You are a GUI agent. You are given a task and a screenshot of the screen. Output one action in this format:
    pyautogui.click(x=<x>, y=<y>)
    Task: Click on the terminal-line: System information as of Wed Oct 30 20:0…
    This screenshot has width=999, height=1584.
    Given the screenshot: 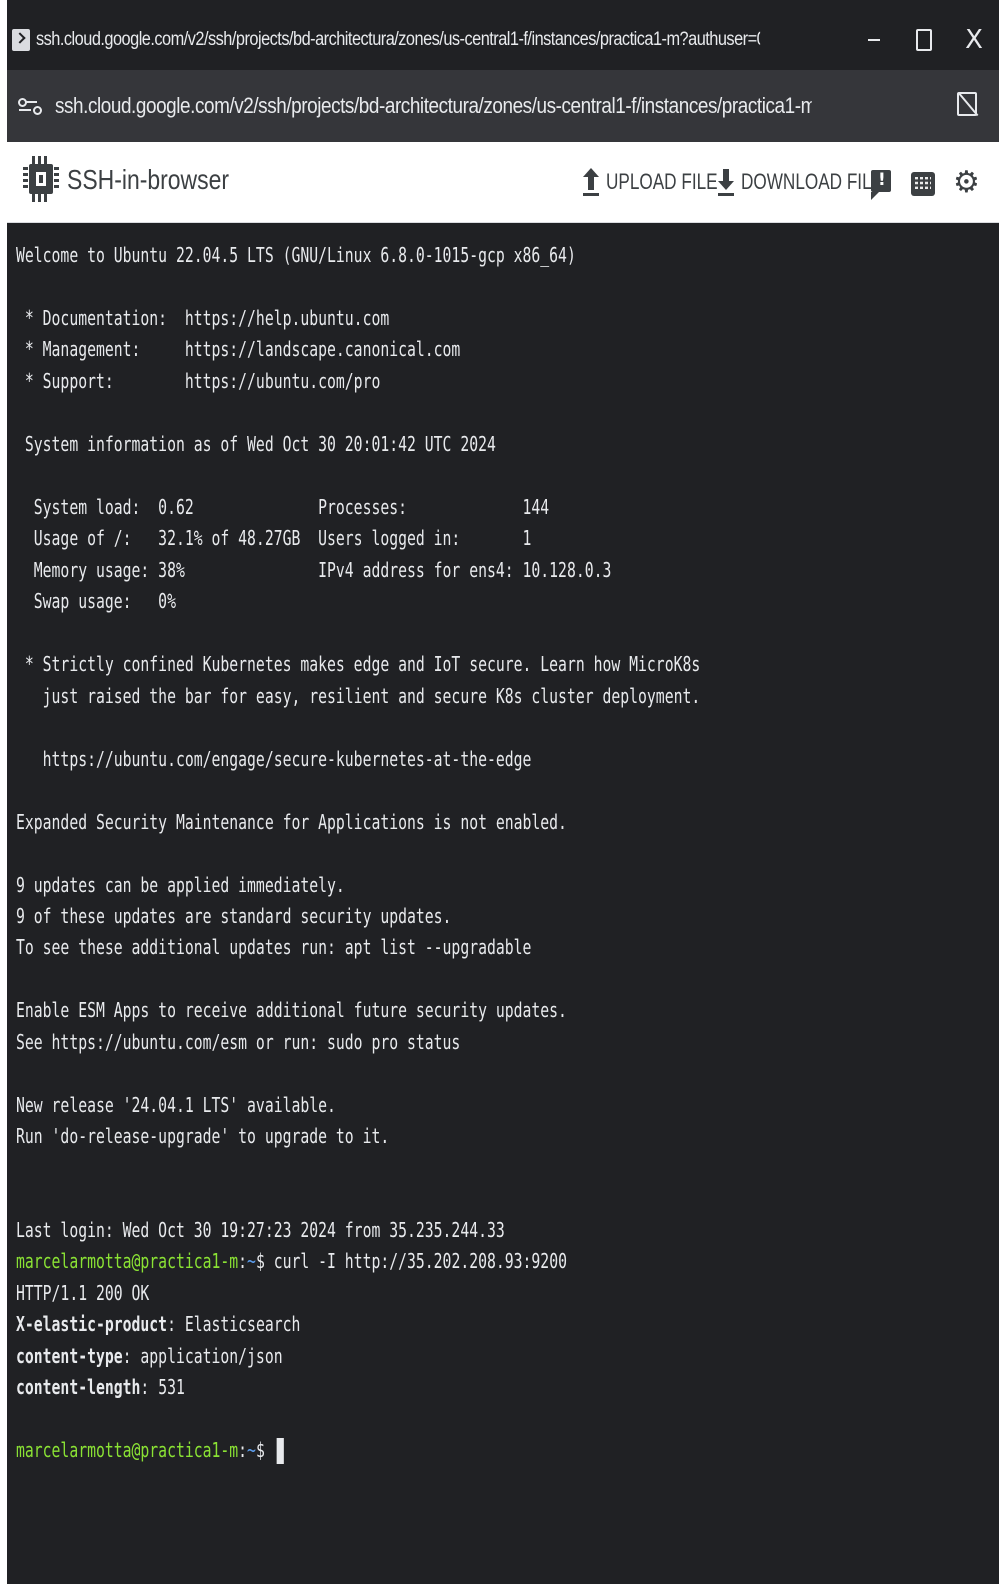 What is the action you would take?
    pyautogui.click(x=256, y=444)
    